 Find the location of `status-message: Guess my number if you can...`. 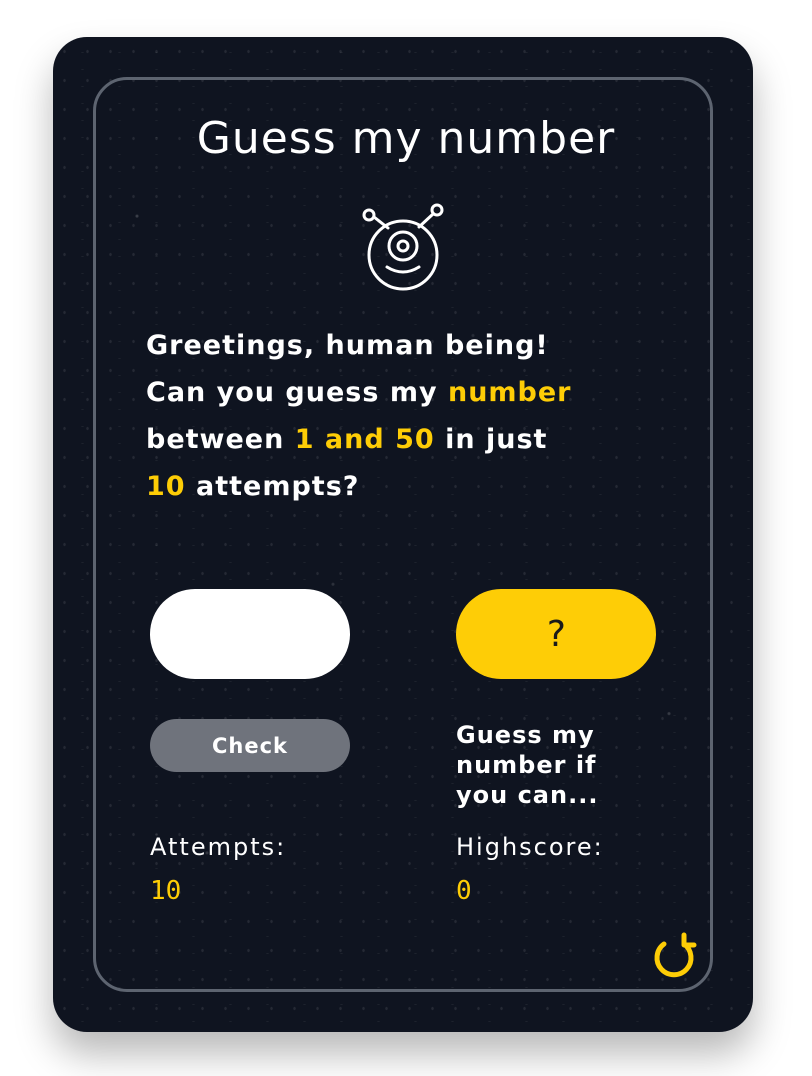

status-message: Guess my number if you can... is located at coordinates (527, 765).